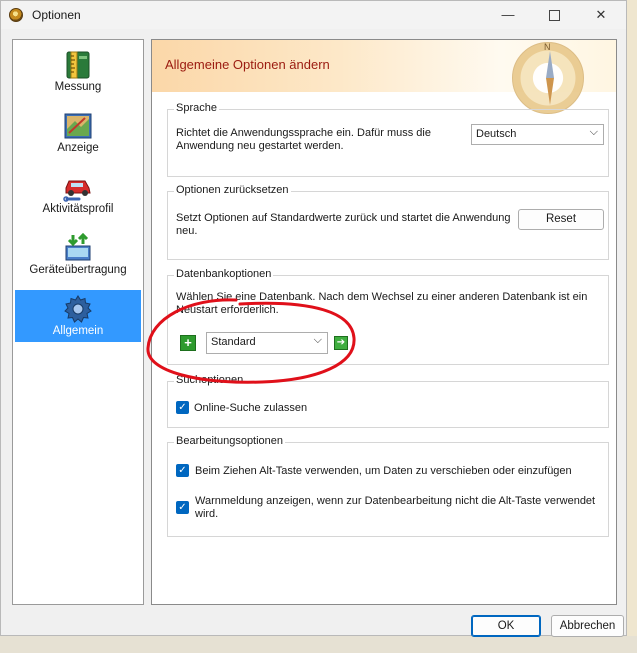 This screenshot has height=653, width=637. I want to click on sidebar-item-allgemein: Allgemein, so click(78, 316).